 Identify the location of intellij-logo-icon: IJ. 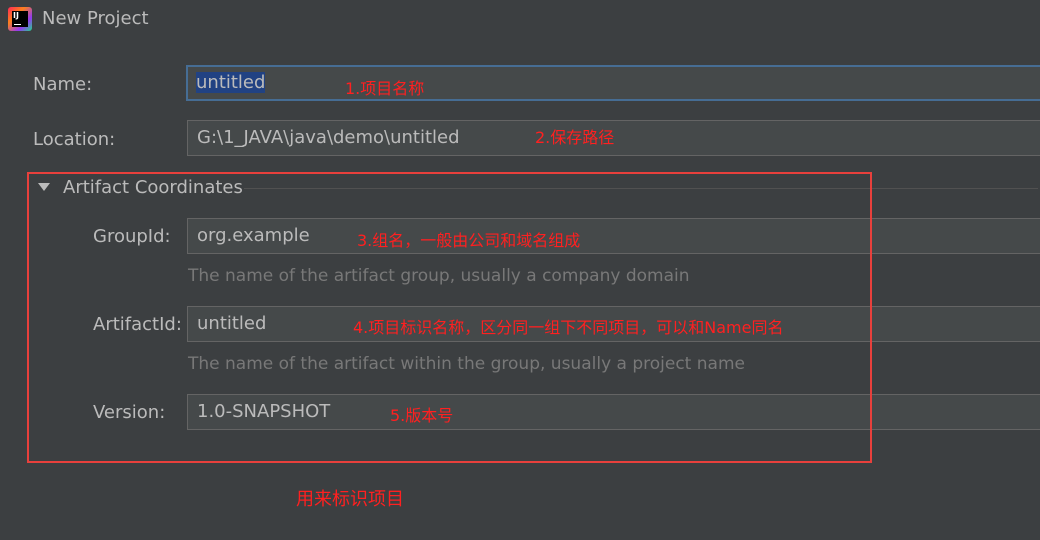
(20, 19).